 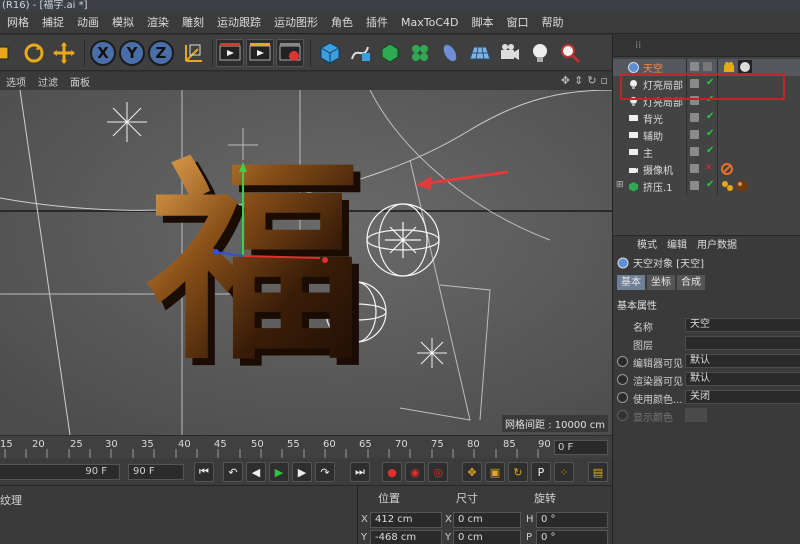 What do you see at coordinates (194, 53) in the screenshot?
I see `coordinate-system-icon` at bounding box center [194, 53].